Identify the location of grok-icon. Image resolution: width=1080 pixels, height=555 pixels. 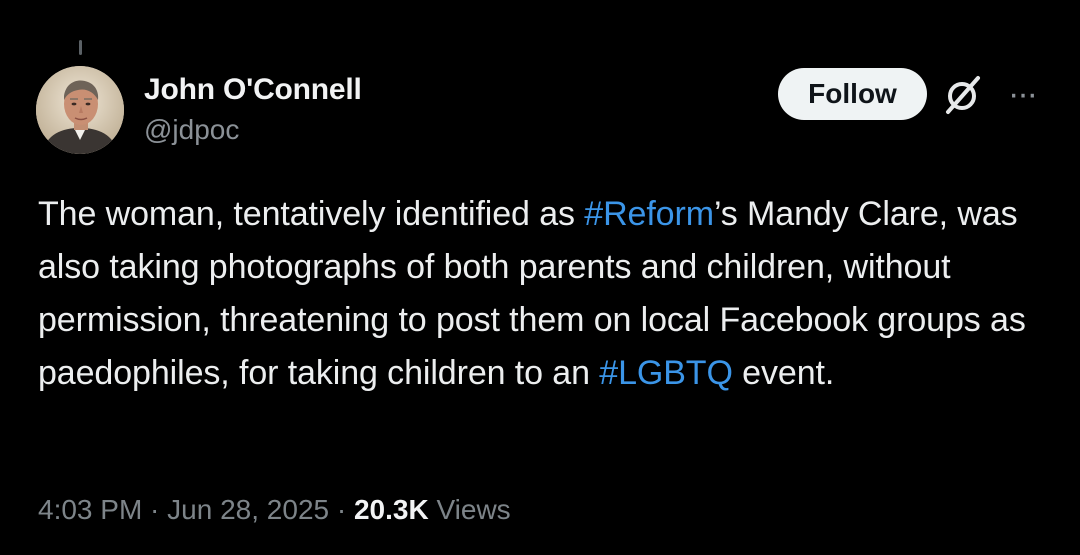
(963, 95).